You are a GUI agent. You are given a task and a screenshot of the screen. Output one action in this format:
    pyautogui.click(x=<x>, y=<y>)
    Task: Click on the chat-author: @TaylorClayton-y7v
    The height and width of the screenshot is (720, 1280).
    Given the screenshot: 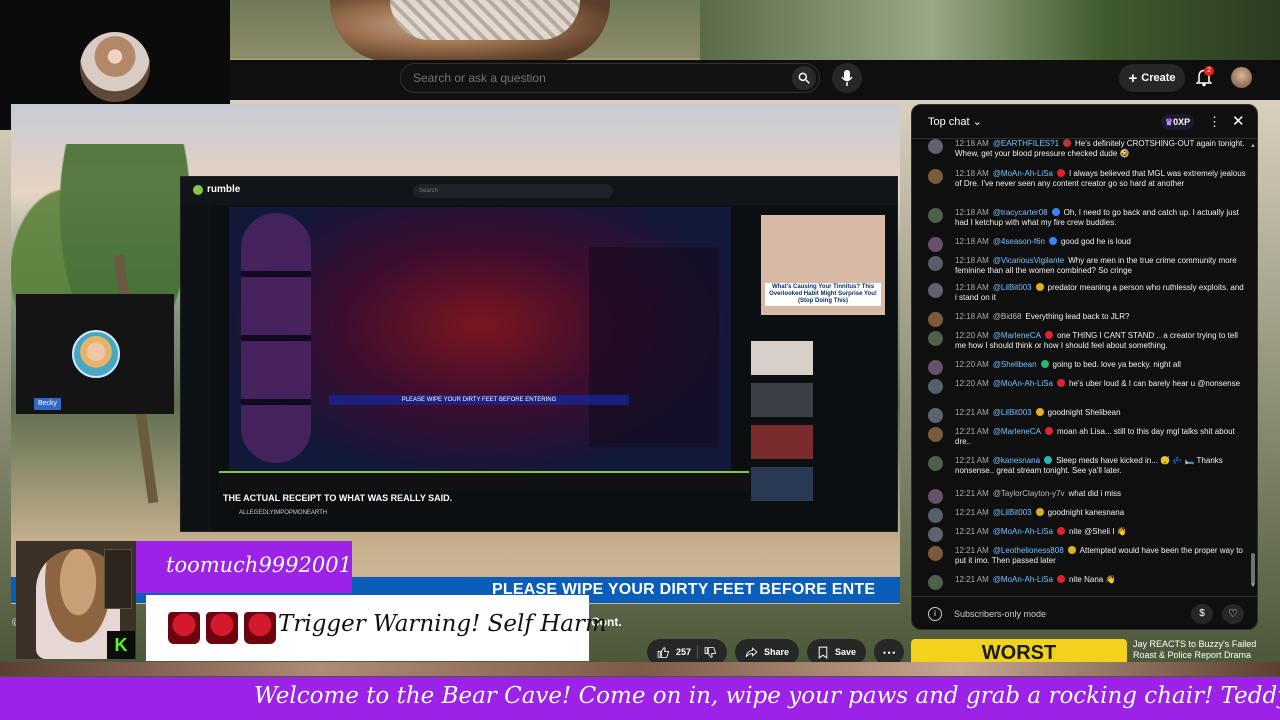 What is the action you would take?
    pyautogui.click(x=1029, y=493)
    